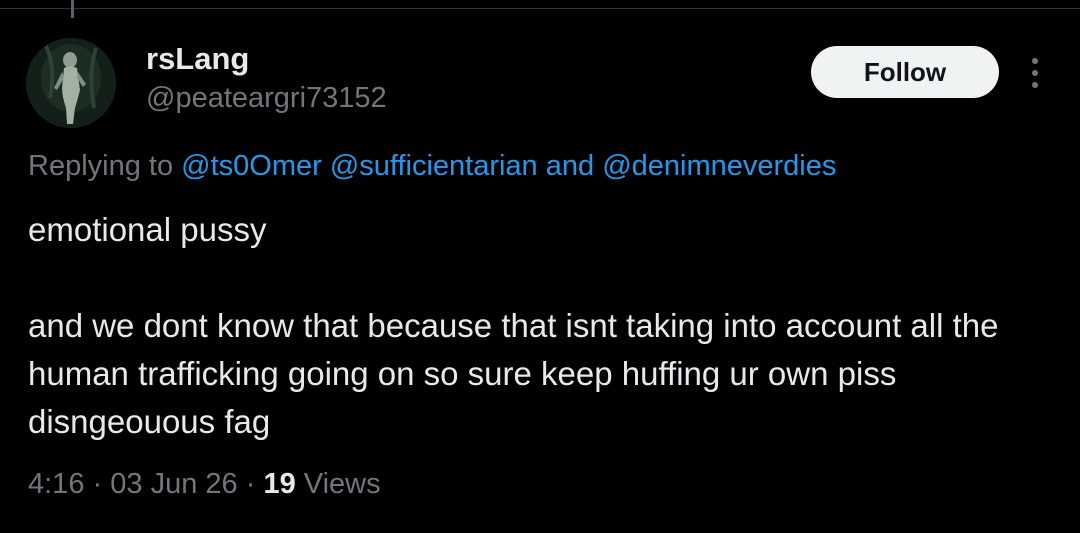  I want to click on avatar-figure-image, so click(71, 83).